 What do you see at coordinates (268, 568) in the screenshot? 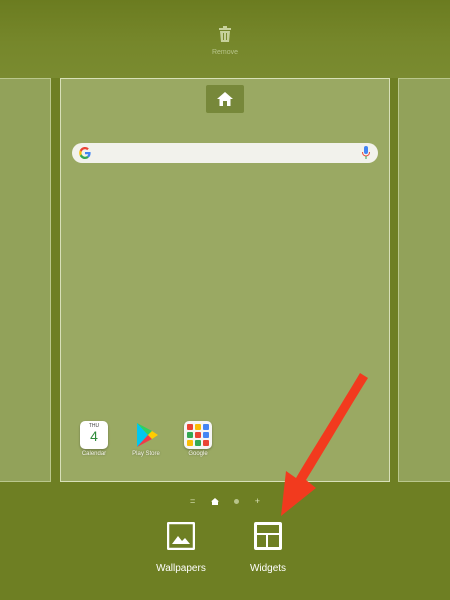
I see `widgets-label: Widgets` at bounding box center [268, 568].